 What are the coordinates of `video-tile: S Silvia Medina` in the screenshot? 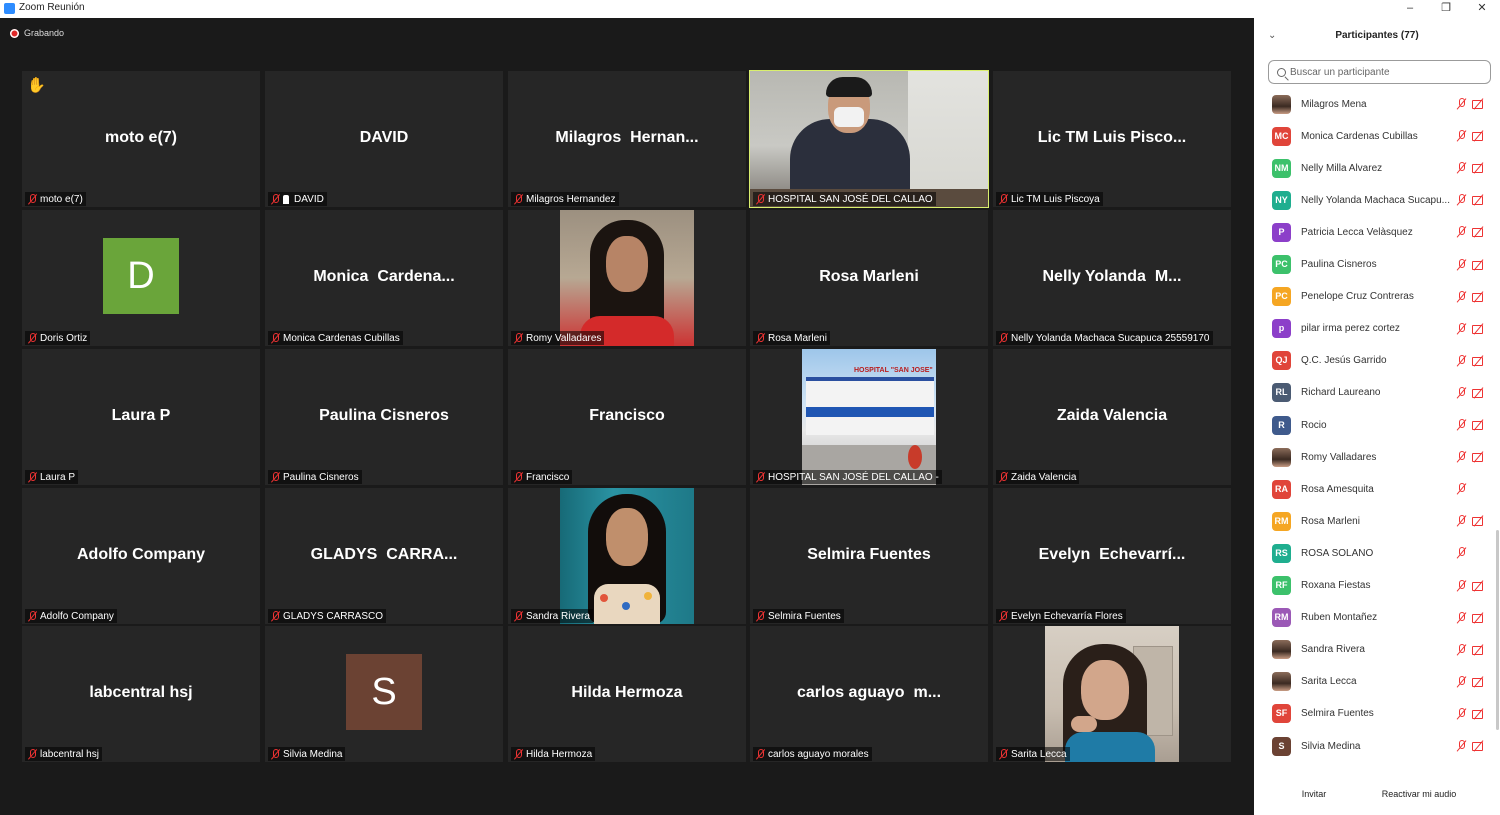 It's located at (384, 694).